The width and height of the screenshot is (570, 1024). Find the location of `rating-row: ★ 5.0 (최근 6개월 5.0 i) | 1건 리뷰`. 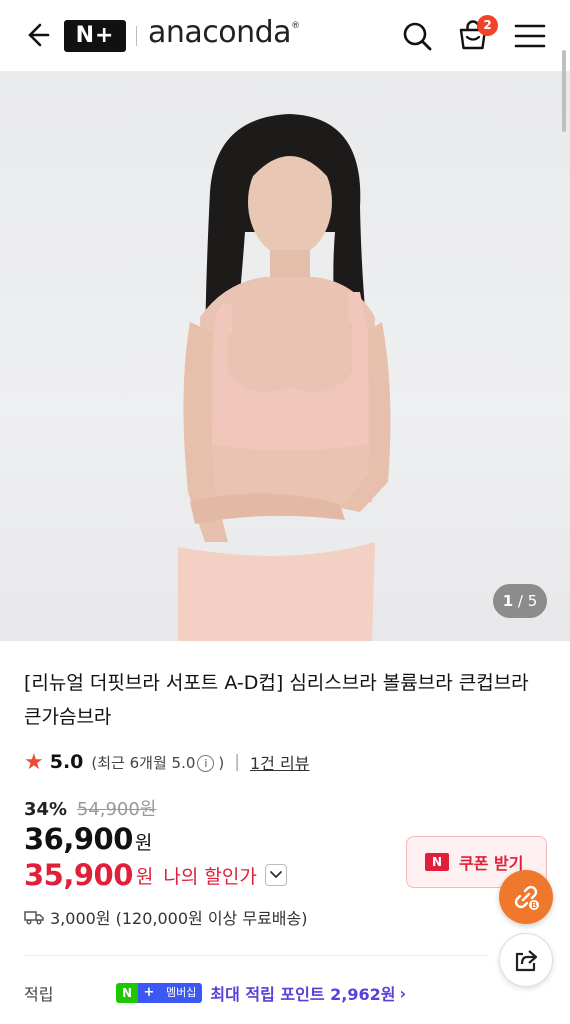

rating-row: ★ 5.0 (최근 6개월 5.0 i) | 1건 리뷰 is located at coordinates (166, 762).